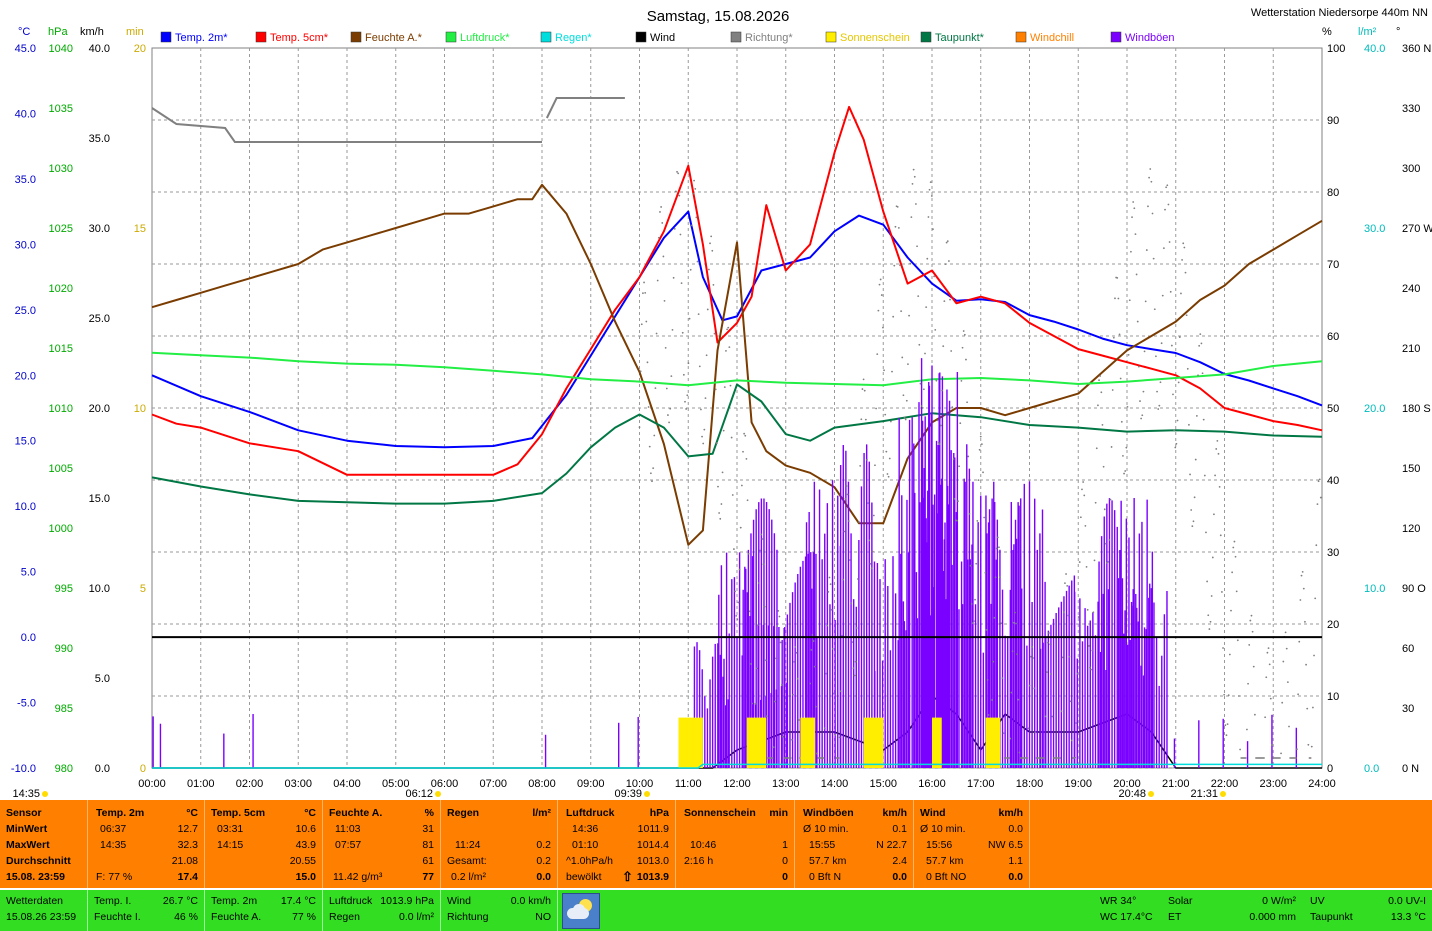 The height and width of the screenshot is (931, 1432). I want to click on rain-tick-label: 30.0, so click(1374, 229).